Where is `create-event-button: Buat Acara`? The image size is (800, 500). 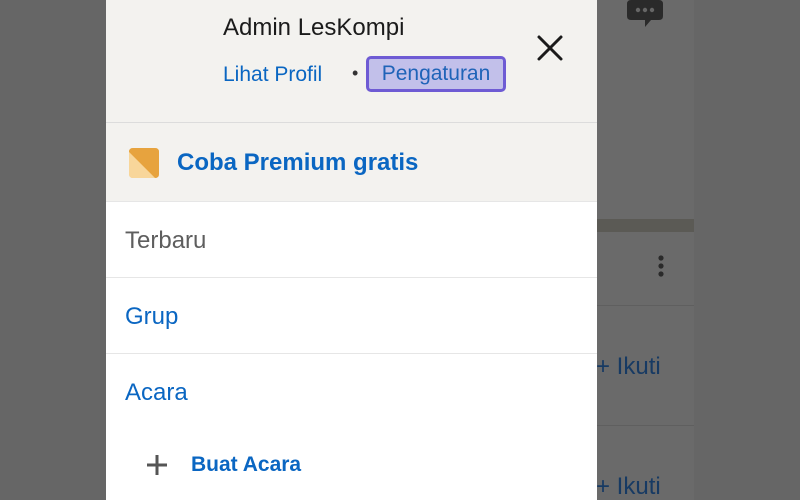
create-event-button: Buat Acara is located at coordinates (351, 466).